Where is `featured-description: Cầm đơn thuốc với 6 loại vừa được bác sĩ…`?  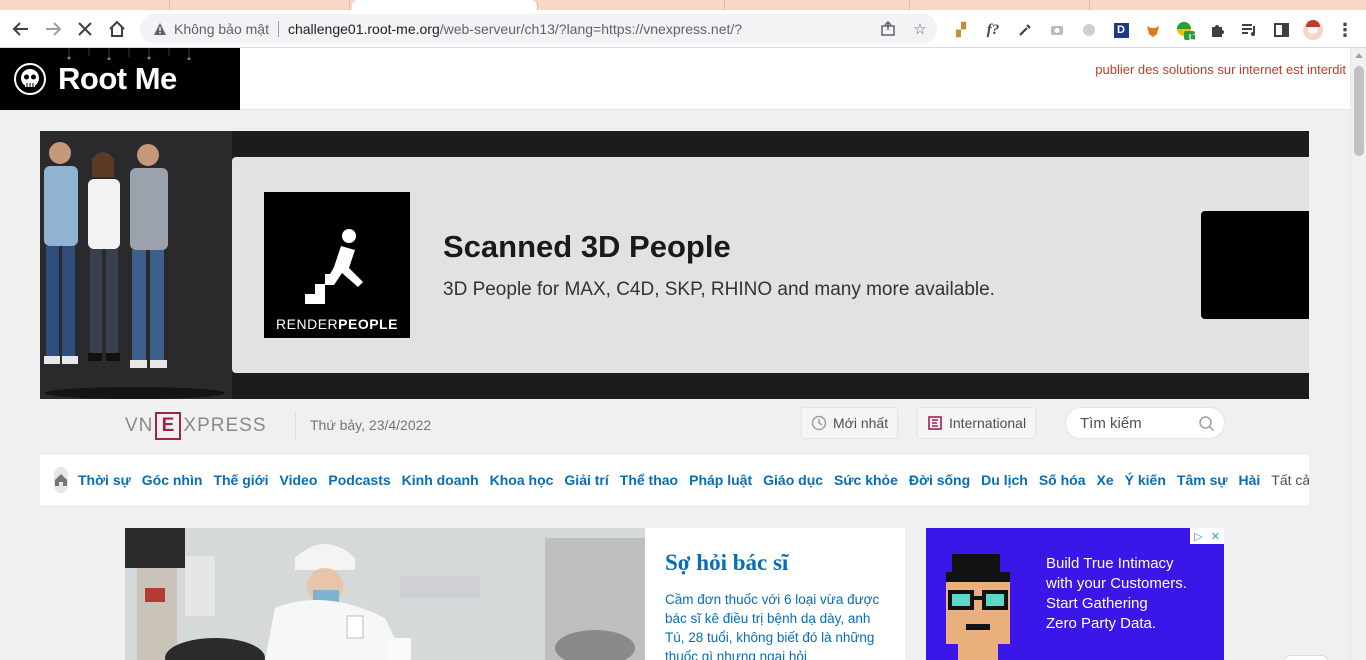
featured-description: Cầm đơn thuốc với 6 loại vừa được bác sĩ… is located at coordinates (777, 625).